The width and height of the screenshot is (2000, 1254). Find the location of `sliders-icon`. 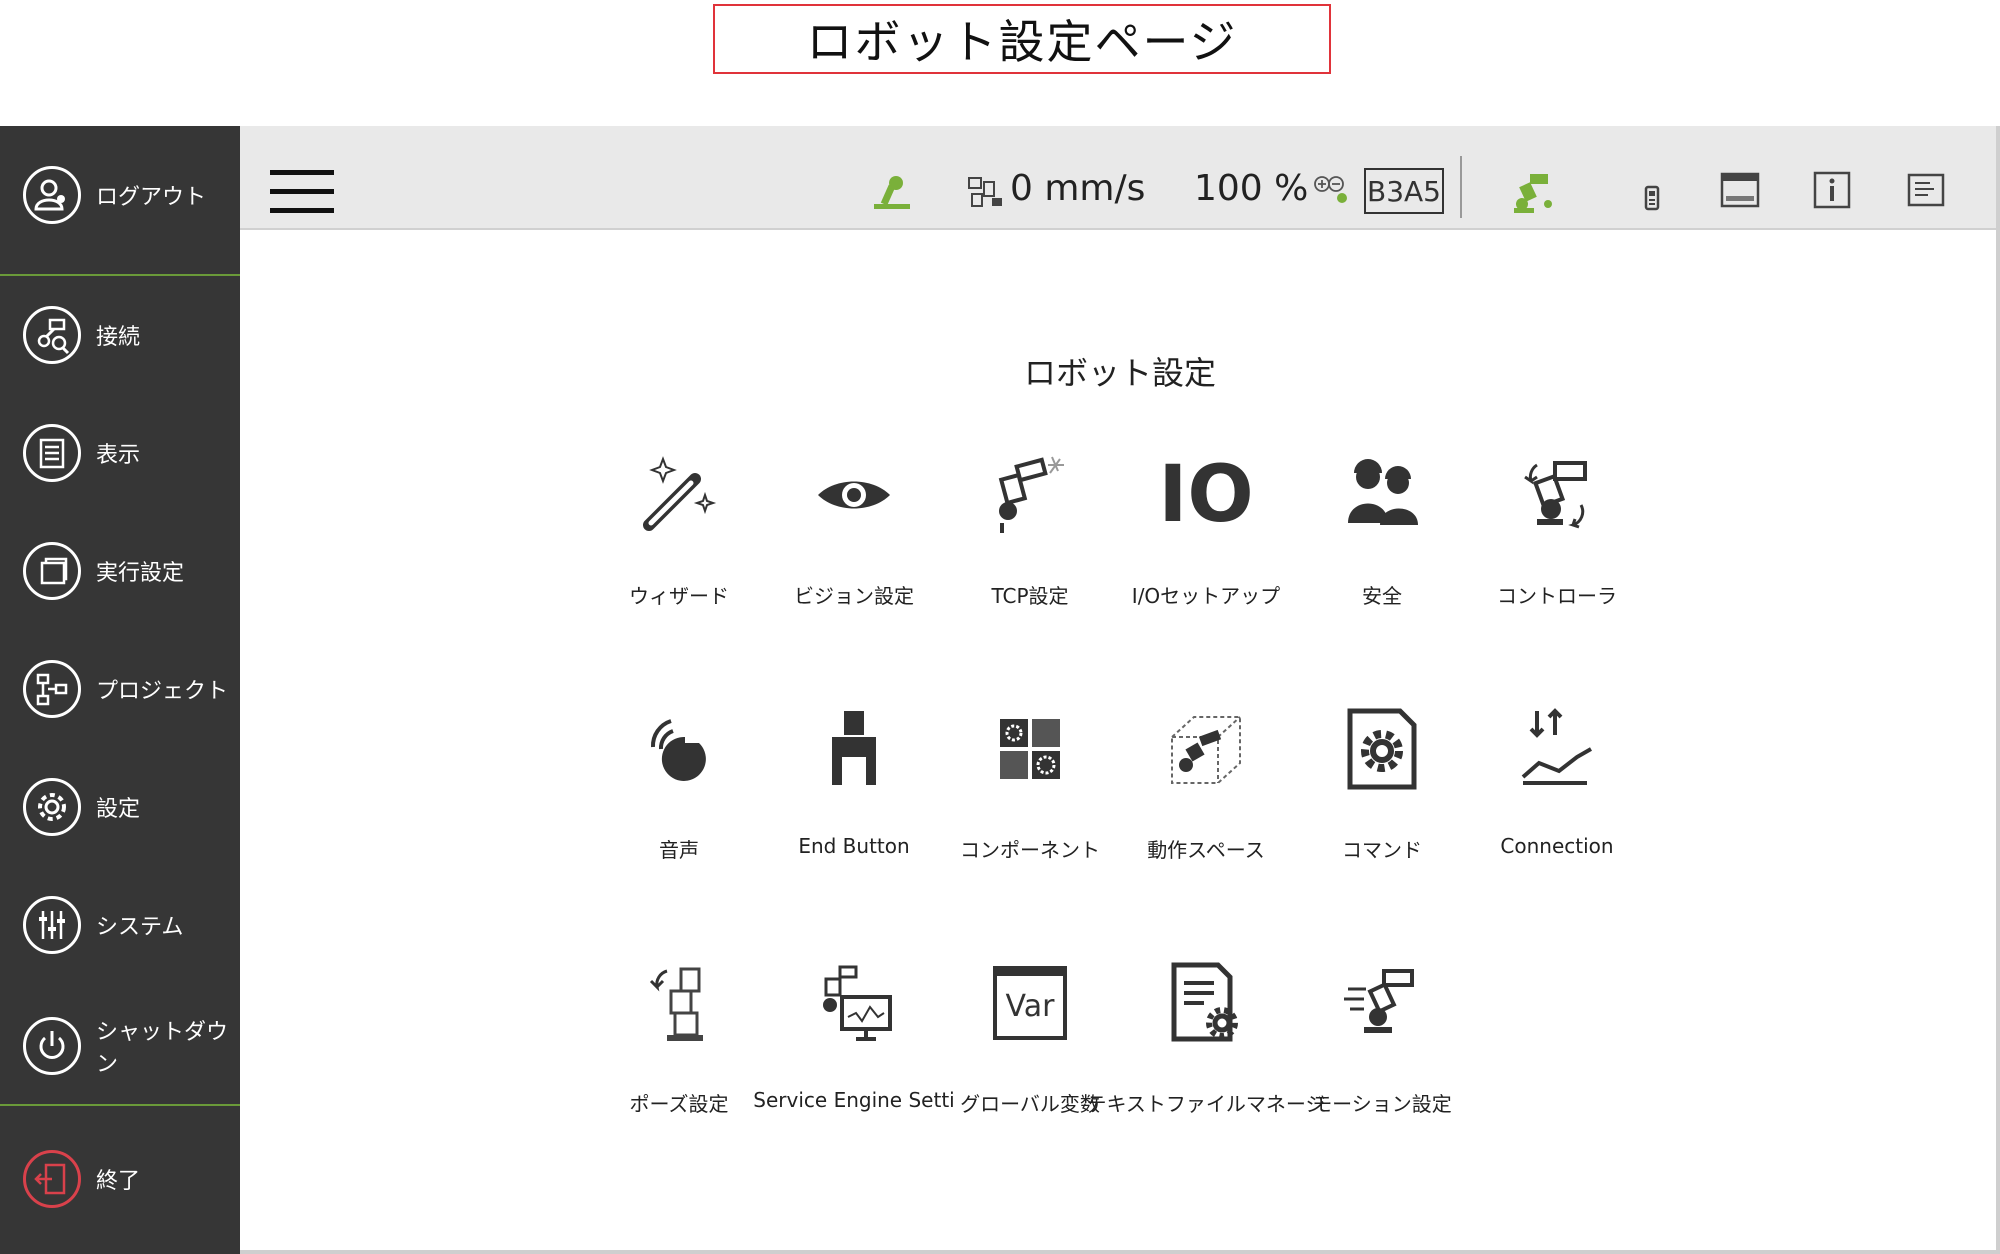

sliders-icon is located at coordinates (52, 925).